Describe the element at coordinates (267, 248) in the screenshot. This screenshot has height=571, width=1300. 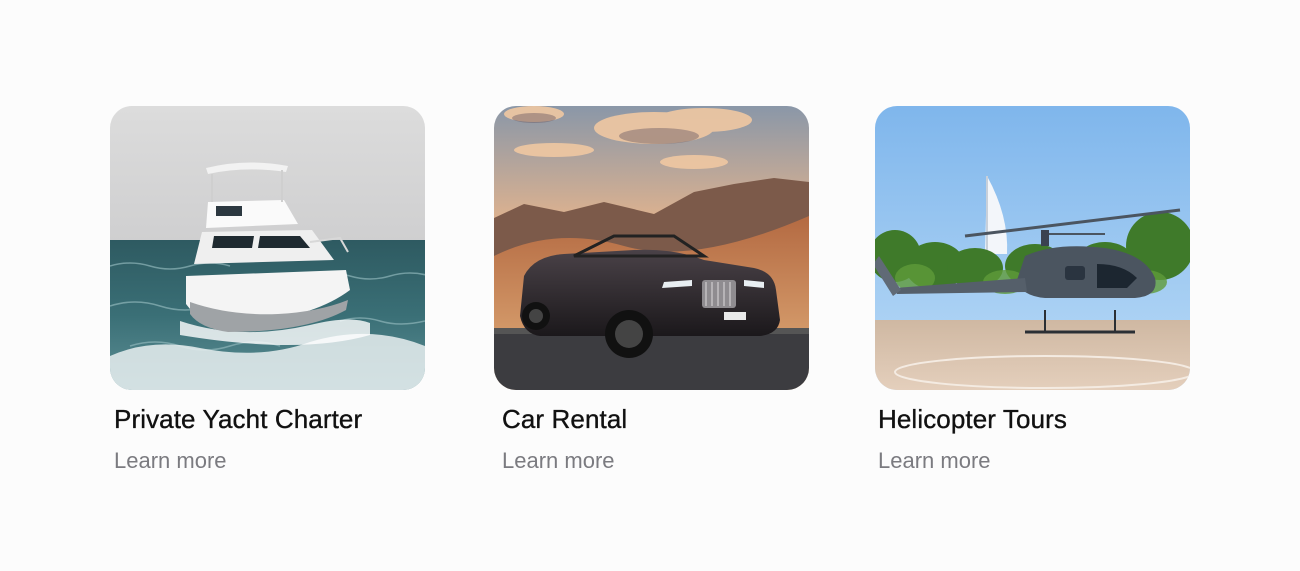
I see `yacht-image` at that location.